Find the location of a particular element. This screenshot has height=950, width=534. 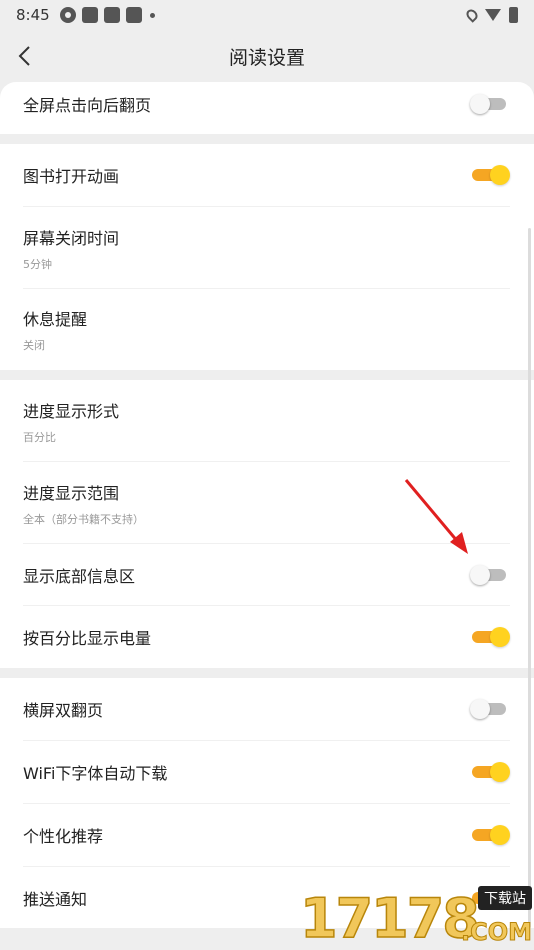

page-title: 阅读设置 is located at coordinates (266, 57).